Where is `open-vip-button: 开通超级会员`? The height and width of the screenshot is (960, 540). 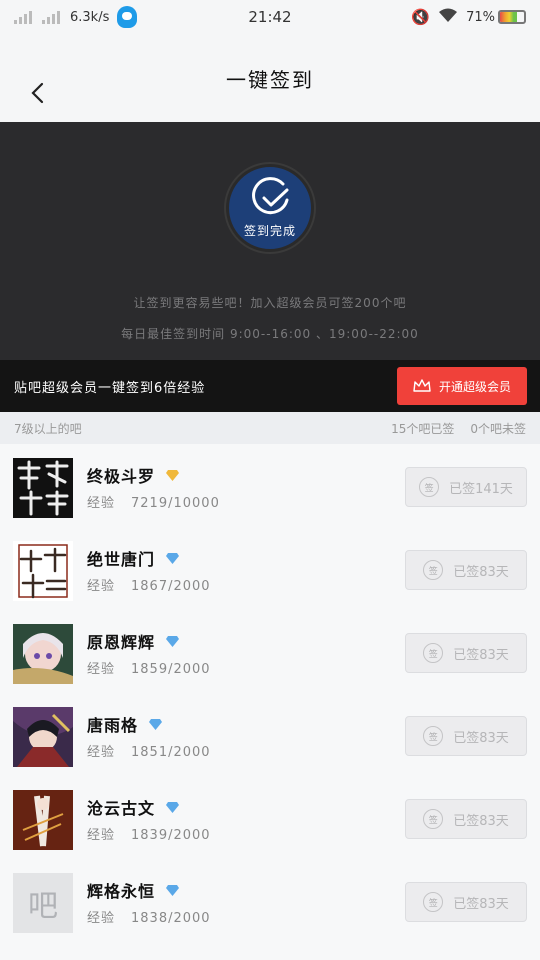
open-vip-button: 开通超级会员 is located at coordinates (462, 386).